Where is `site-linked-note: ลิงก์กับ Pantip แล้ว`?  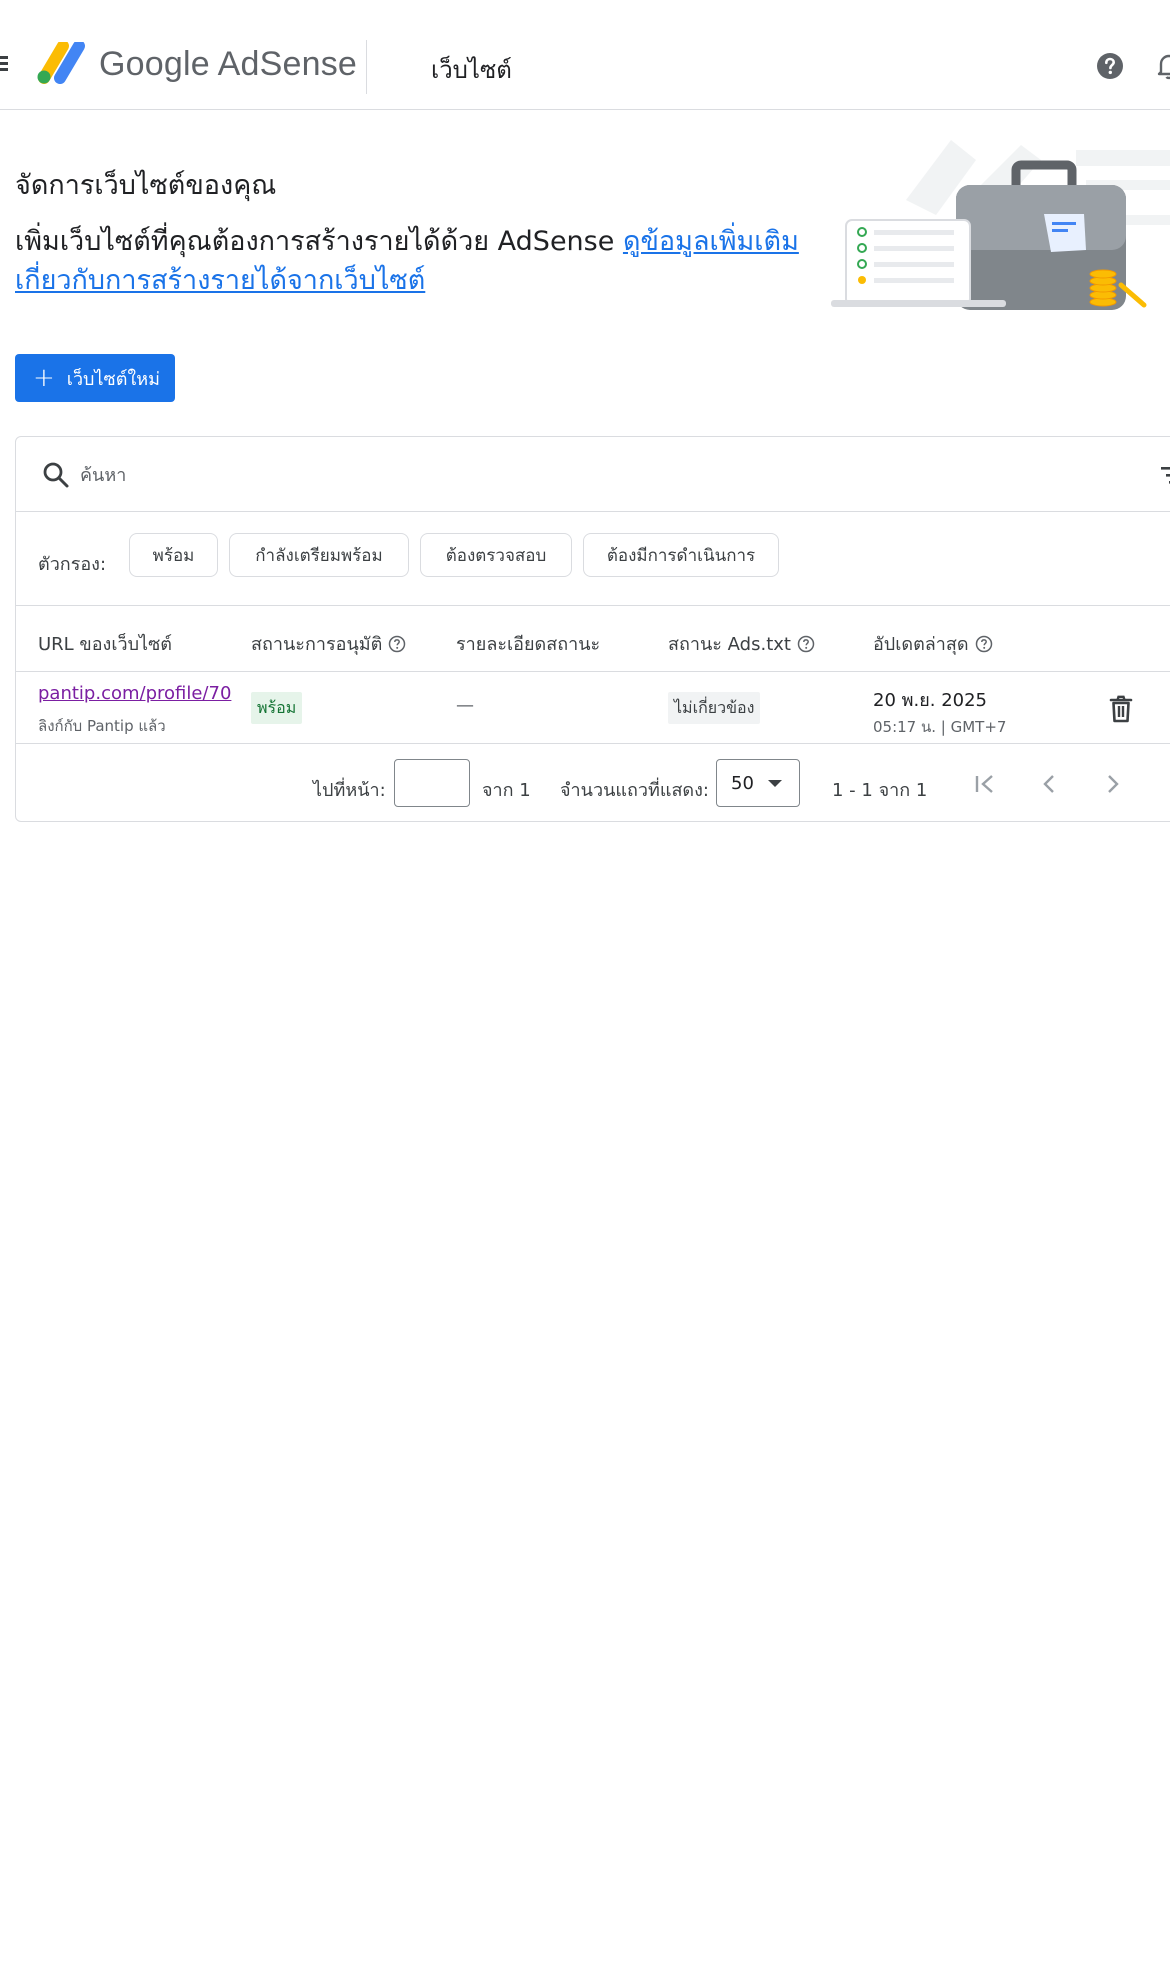
site-linked-note: ลิงก์กับ Pantip แล้ว is located at coordinates (102, 726).